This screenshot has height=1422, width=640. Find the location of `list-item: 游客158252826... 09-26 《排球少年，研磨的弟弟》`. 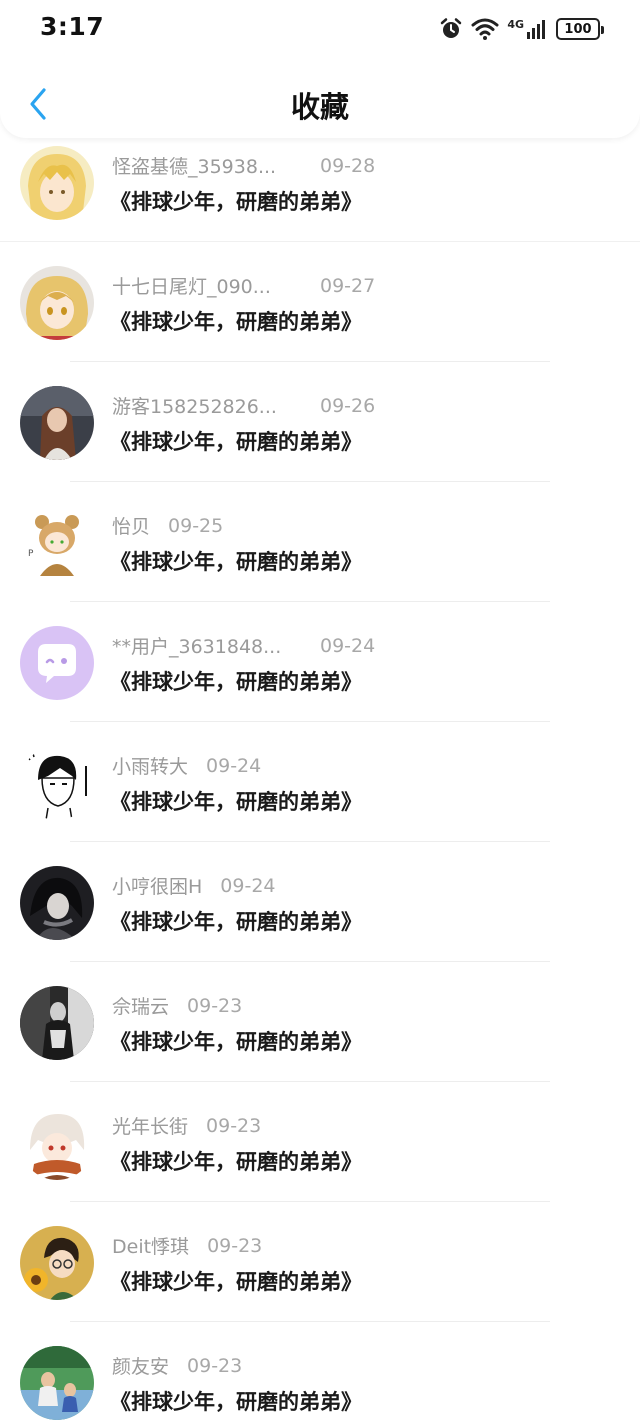

list-item: 游客158252826... 09-26 《排球少年，研磨的弟弟》 is located at coordinates (320, 422).